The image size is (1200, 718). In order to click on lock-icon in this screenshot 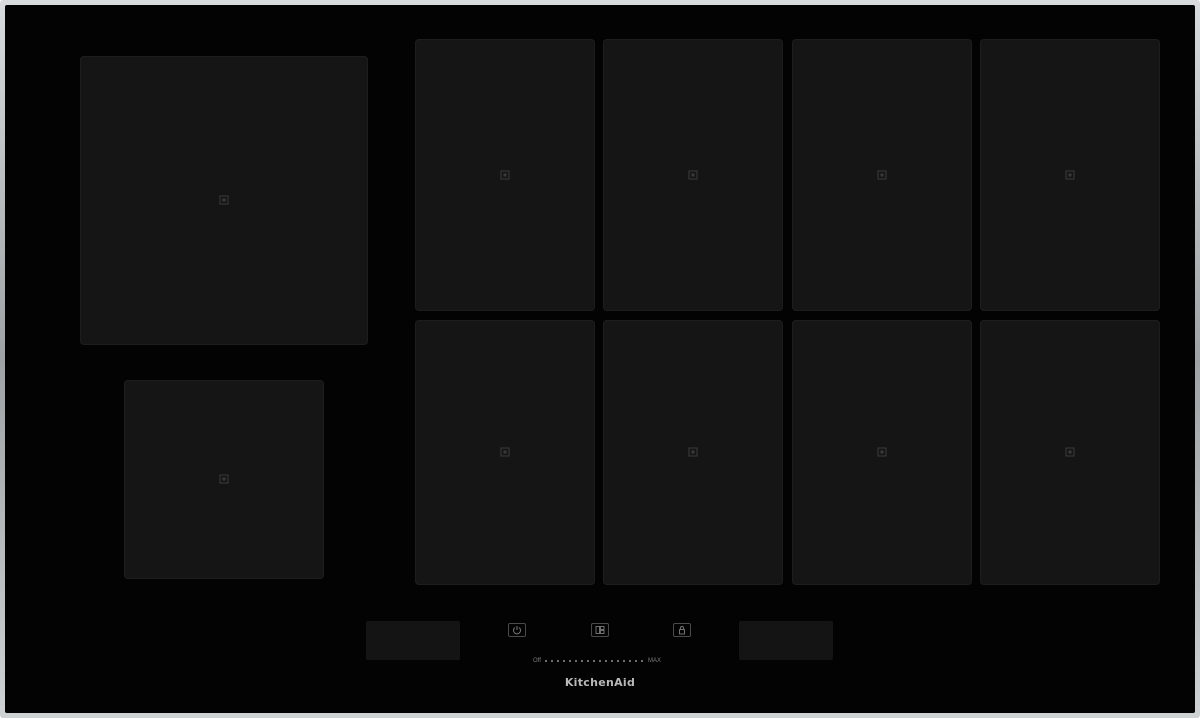, I will do `click(682, 630)`.